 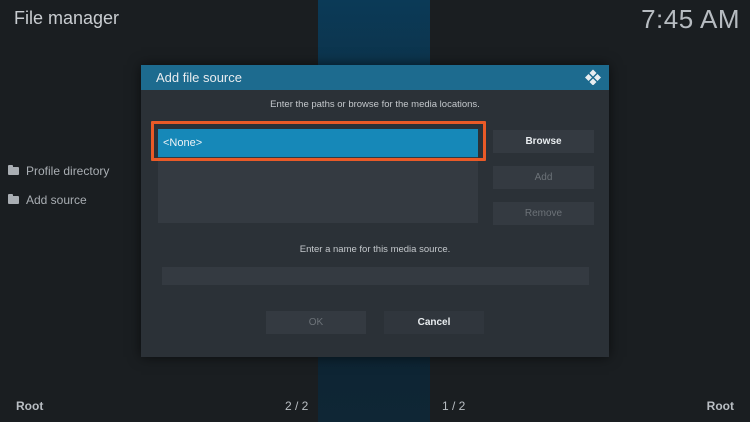 I want to click on sidebar-item-label: Profile directory, so click(x=68, y=171).